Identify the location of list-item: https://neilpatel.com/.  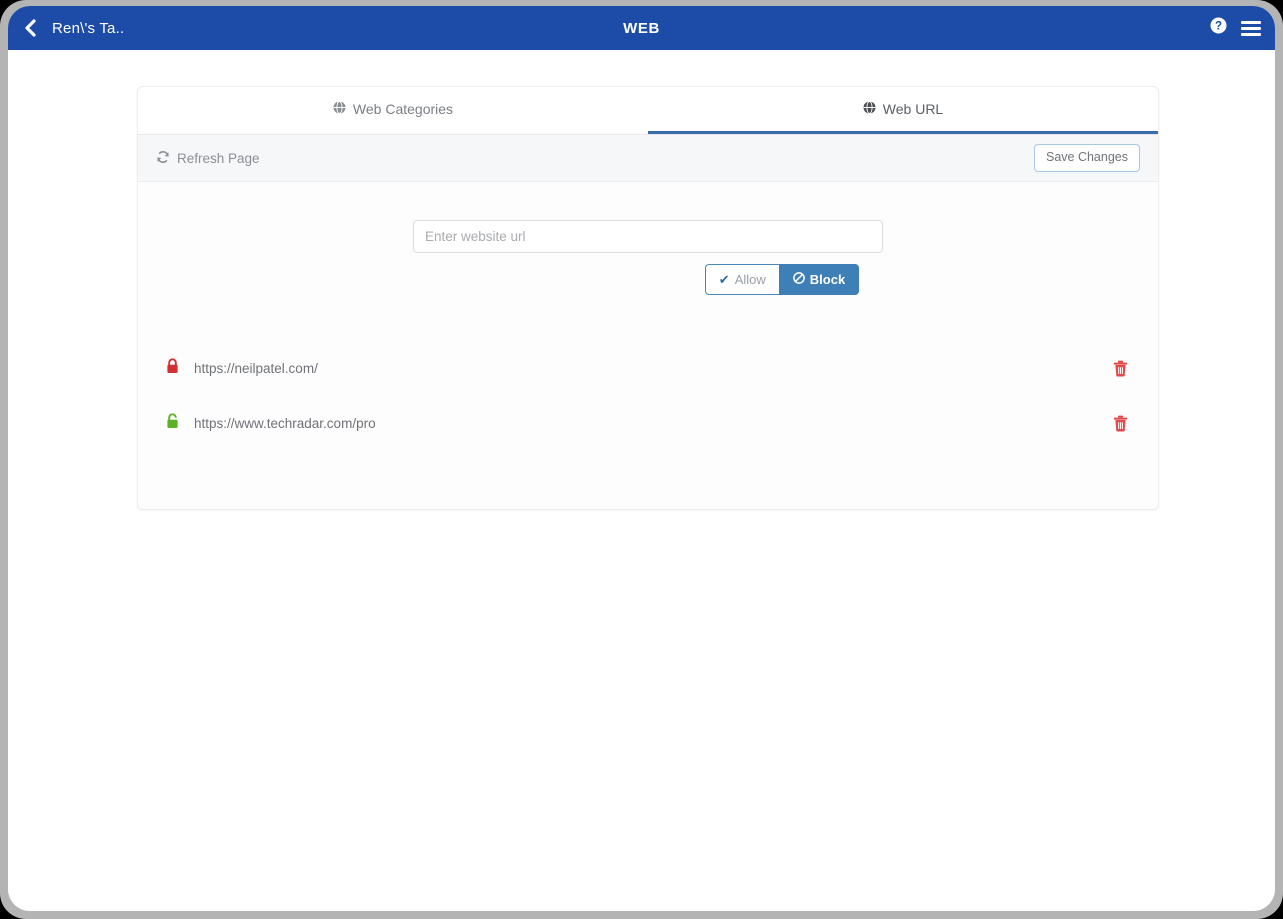
(648, 368).